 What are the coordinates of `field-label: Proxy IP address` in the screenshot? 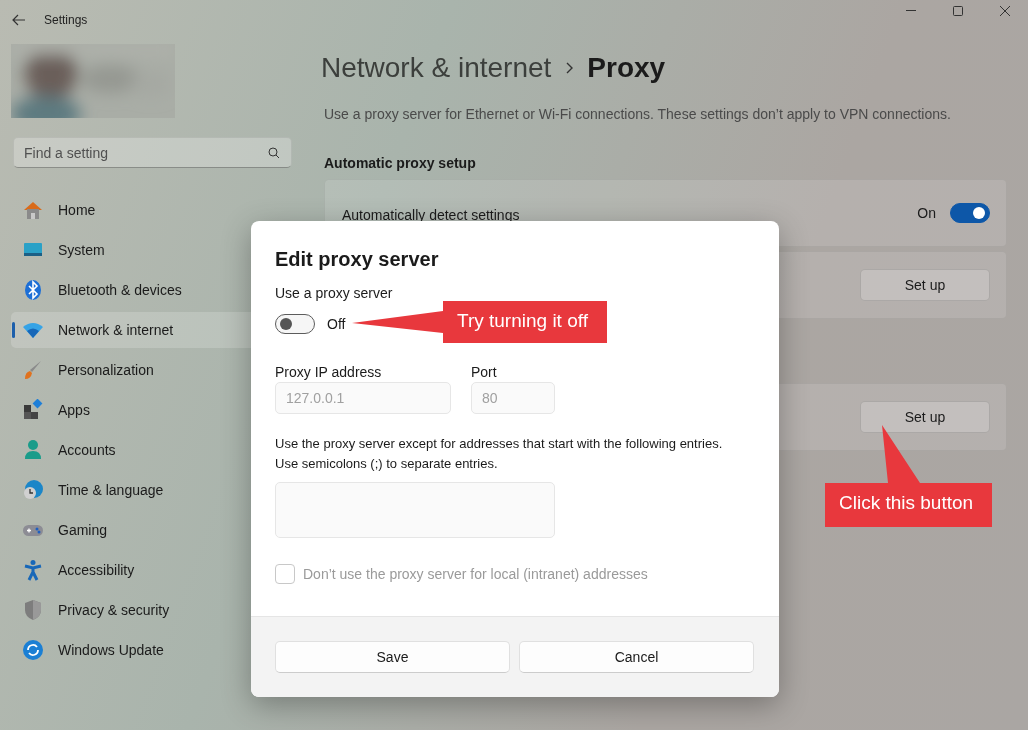 It's located at (329, 372).